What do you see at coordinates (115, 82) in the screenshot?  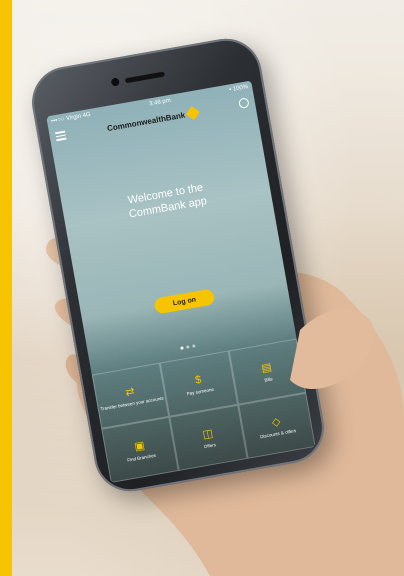 I see `front-camera` at bounding box center [115, 82].